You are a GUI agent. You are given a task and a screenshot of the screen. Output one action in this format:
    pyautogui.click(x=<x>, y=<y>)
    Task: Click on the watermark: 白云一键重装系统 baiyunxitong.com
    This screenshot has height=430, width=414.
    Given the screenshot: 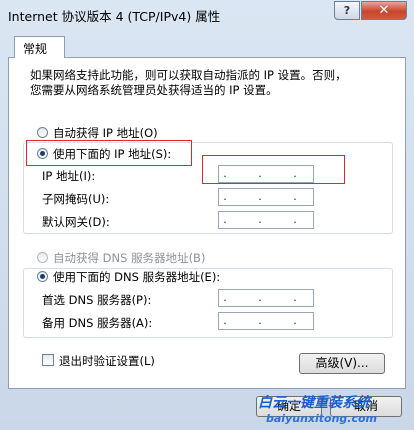 What is the action you would take?
    pyautogui.click(x=327, y=409)
    